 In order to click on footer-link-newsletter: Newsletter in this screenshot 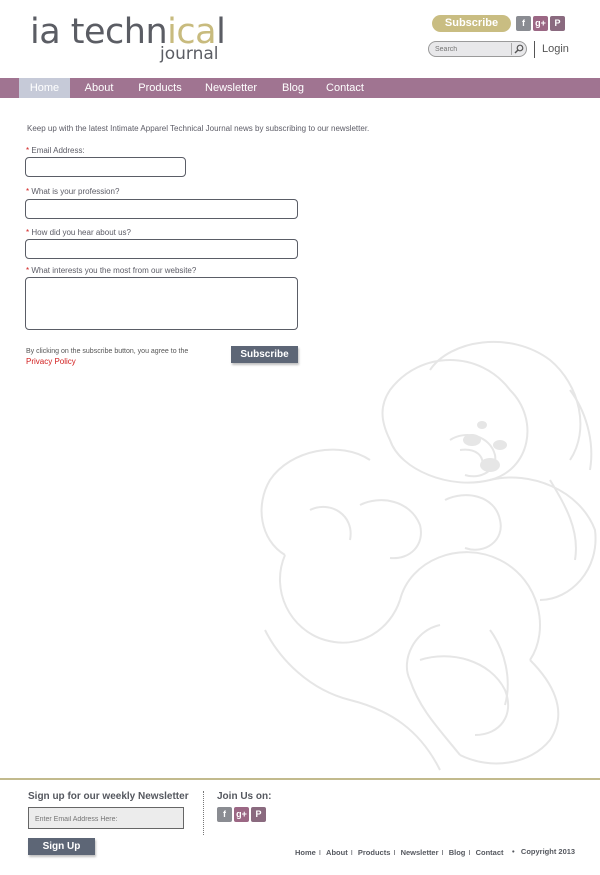, I will do `click(420, 852)`.